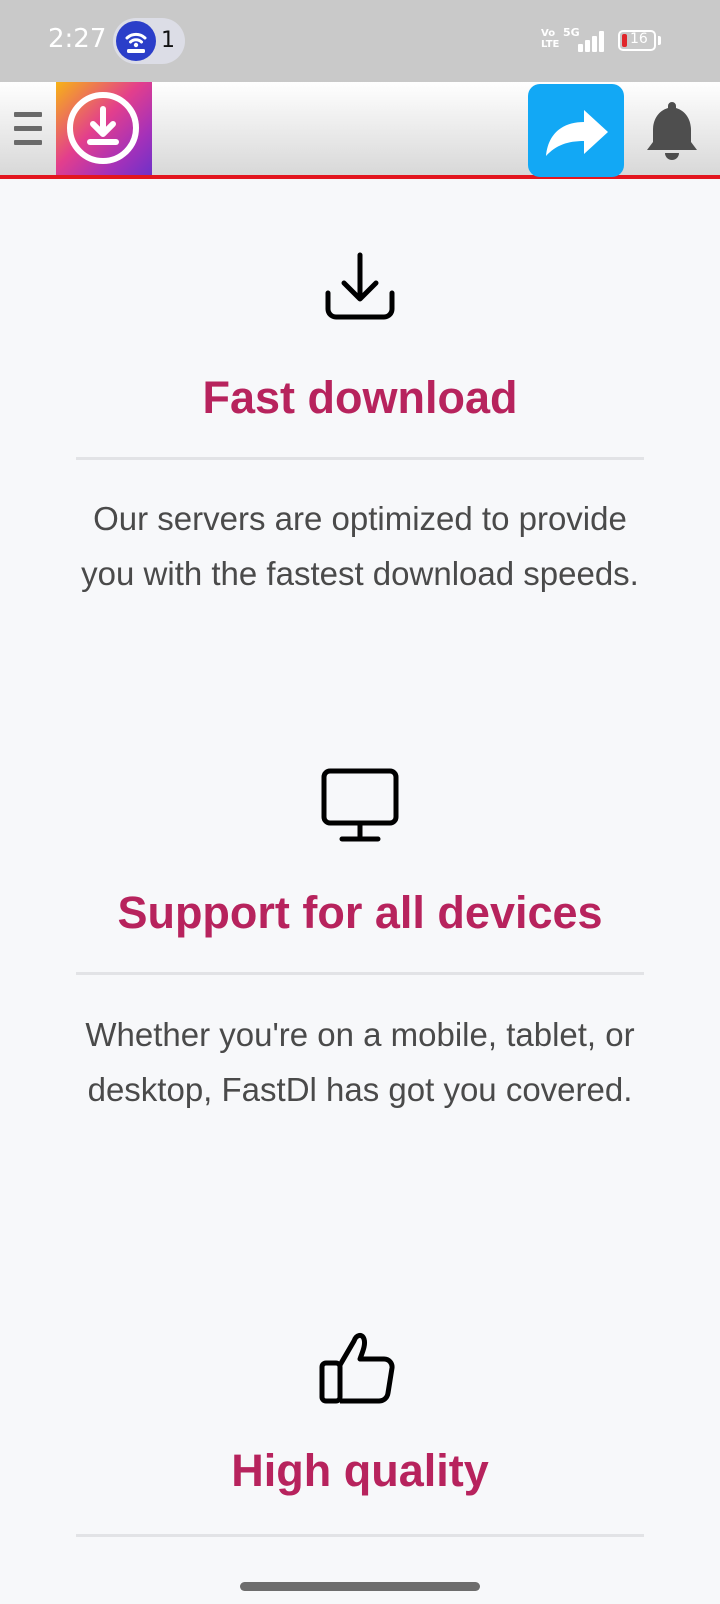 Image resolution: width=720 pixels, height=1604 pixels. What do you see at coordinates (360, 41) in the screenshot?
I see `status-bar: 2:27 1 Vo LTE 5G 16` at bounding box center [360, 41].